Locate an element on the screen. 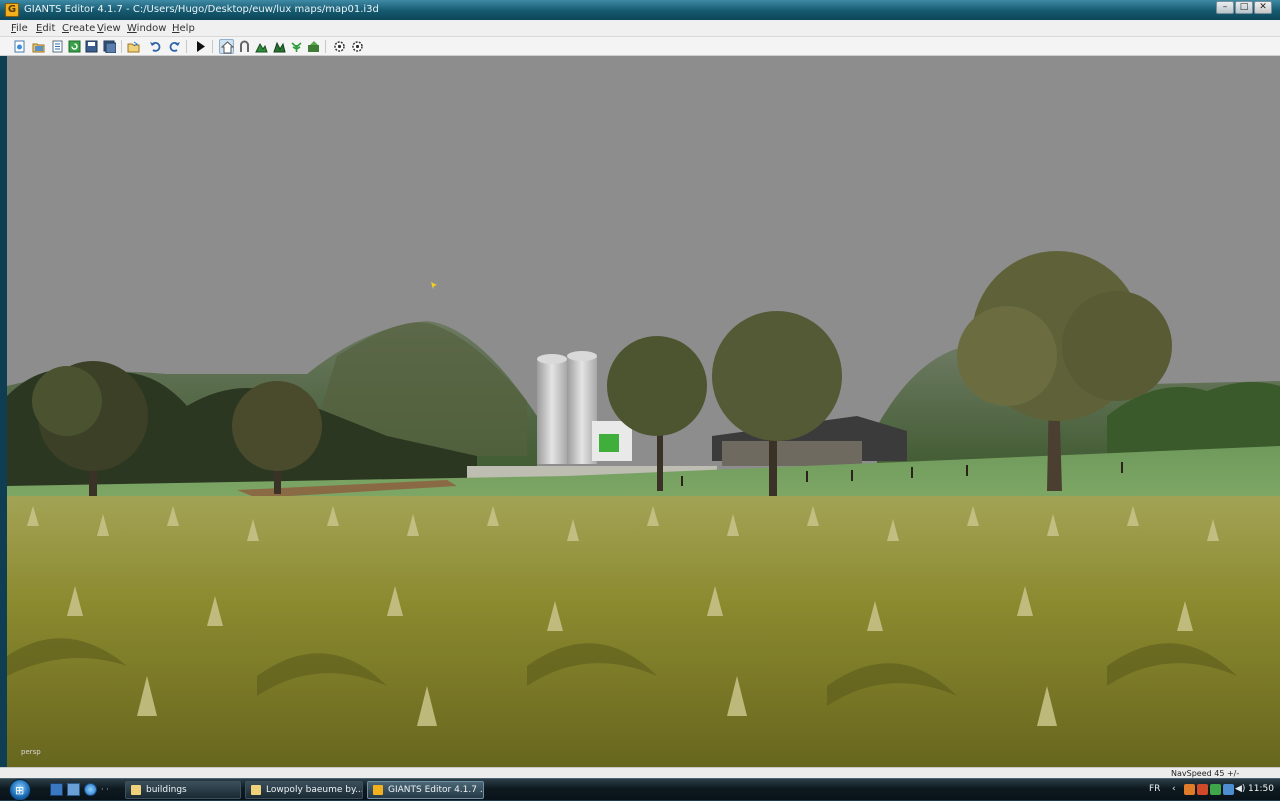  save-icon is located at coordinates (91, 46).